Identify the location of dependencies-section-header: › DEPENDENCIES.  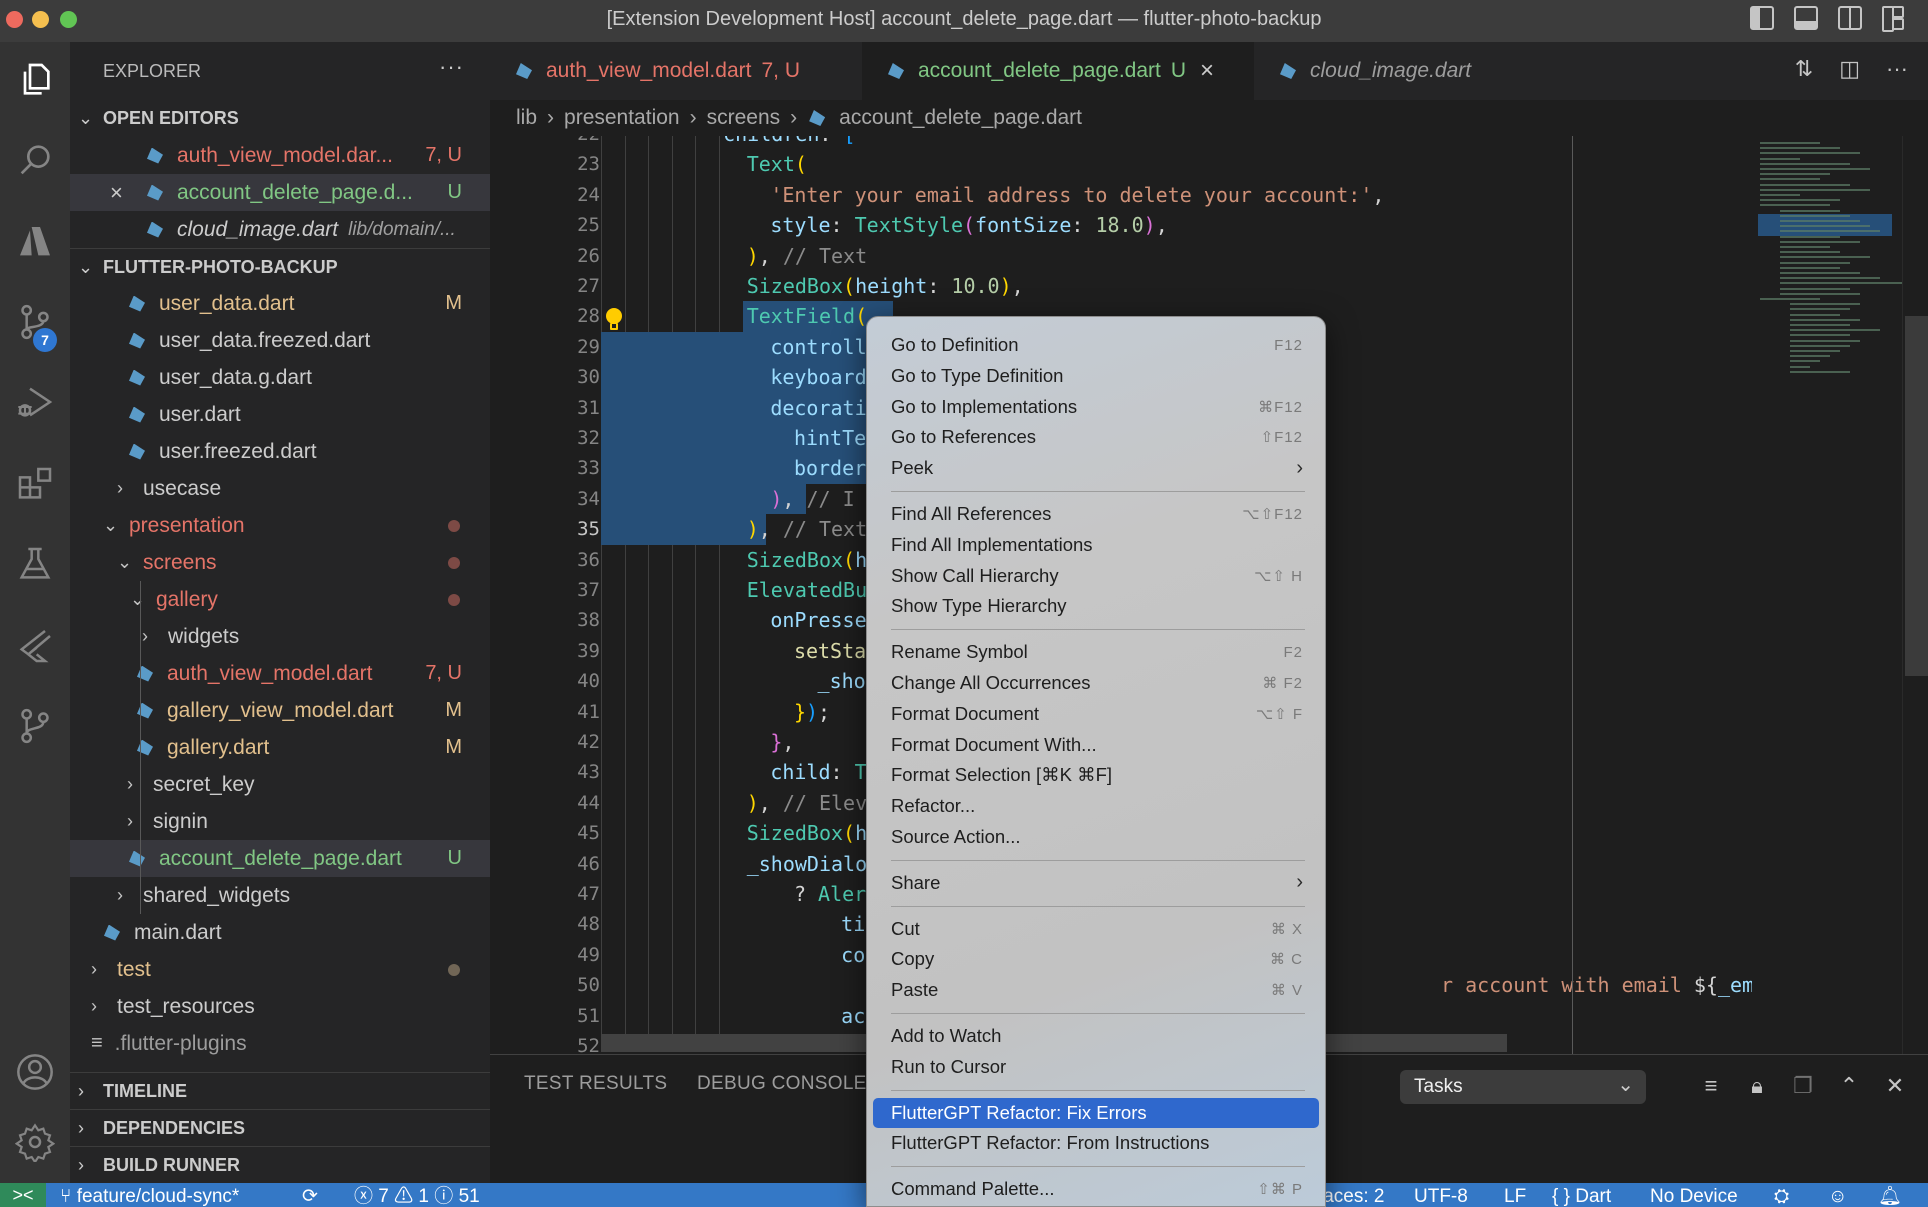
(280, 1127).